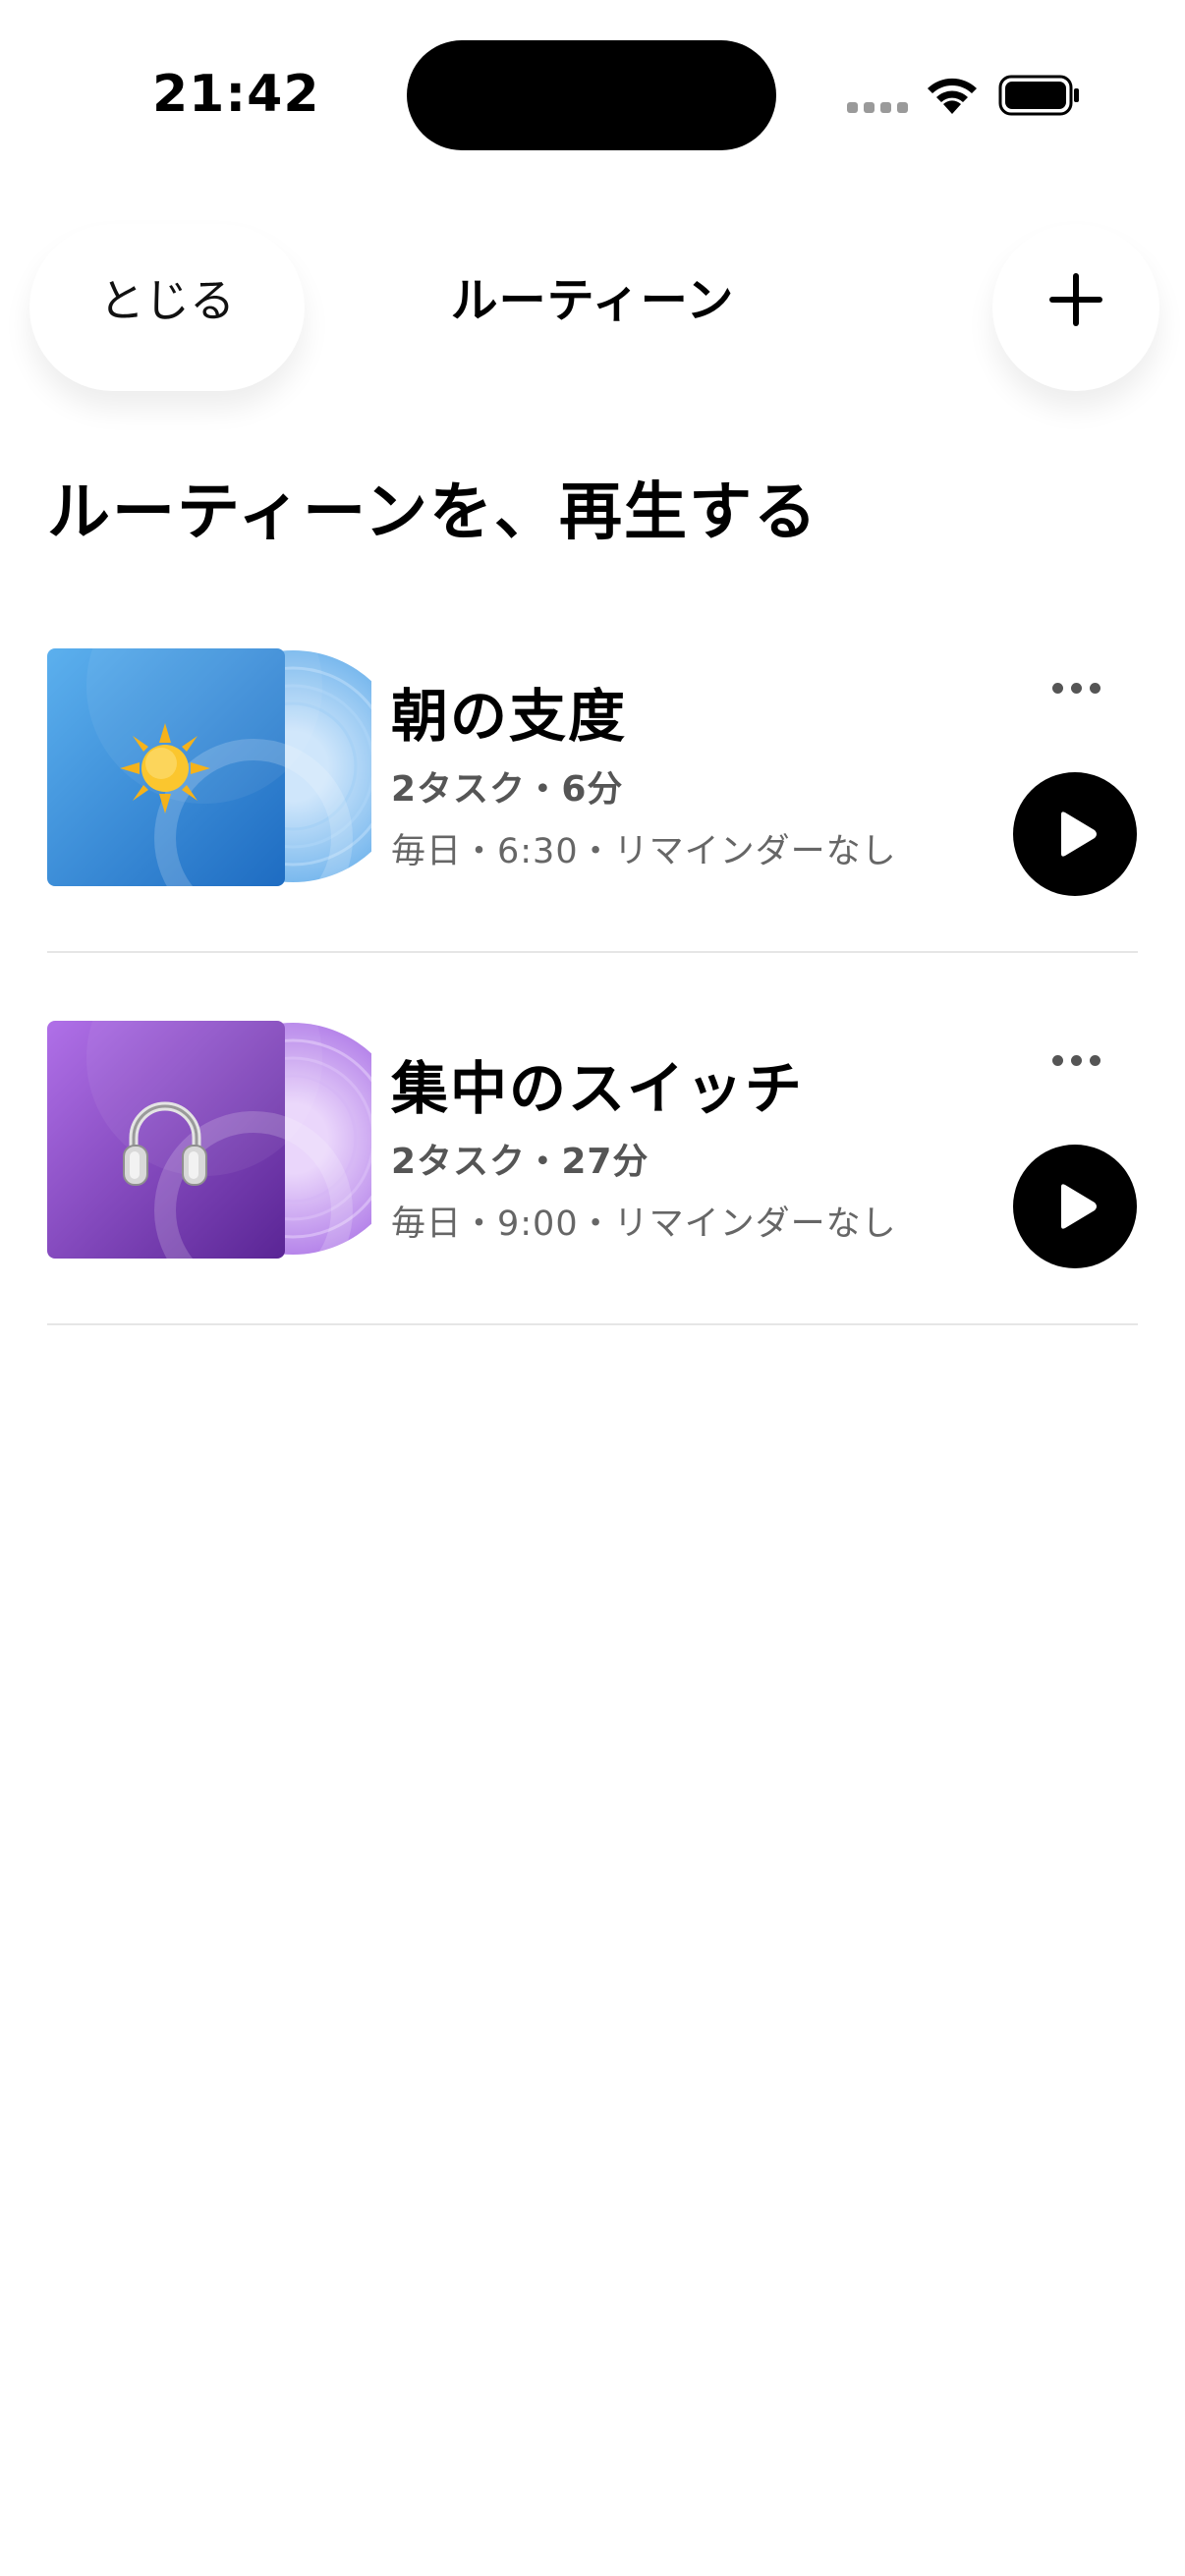  Describe the element at coordinates (644, 1224) in the screenshot. I see `routine-schedule: 毎日・9:00・リマインダーなし` at that location.